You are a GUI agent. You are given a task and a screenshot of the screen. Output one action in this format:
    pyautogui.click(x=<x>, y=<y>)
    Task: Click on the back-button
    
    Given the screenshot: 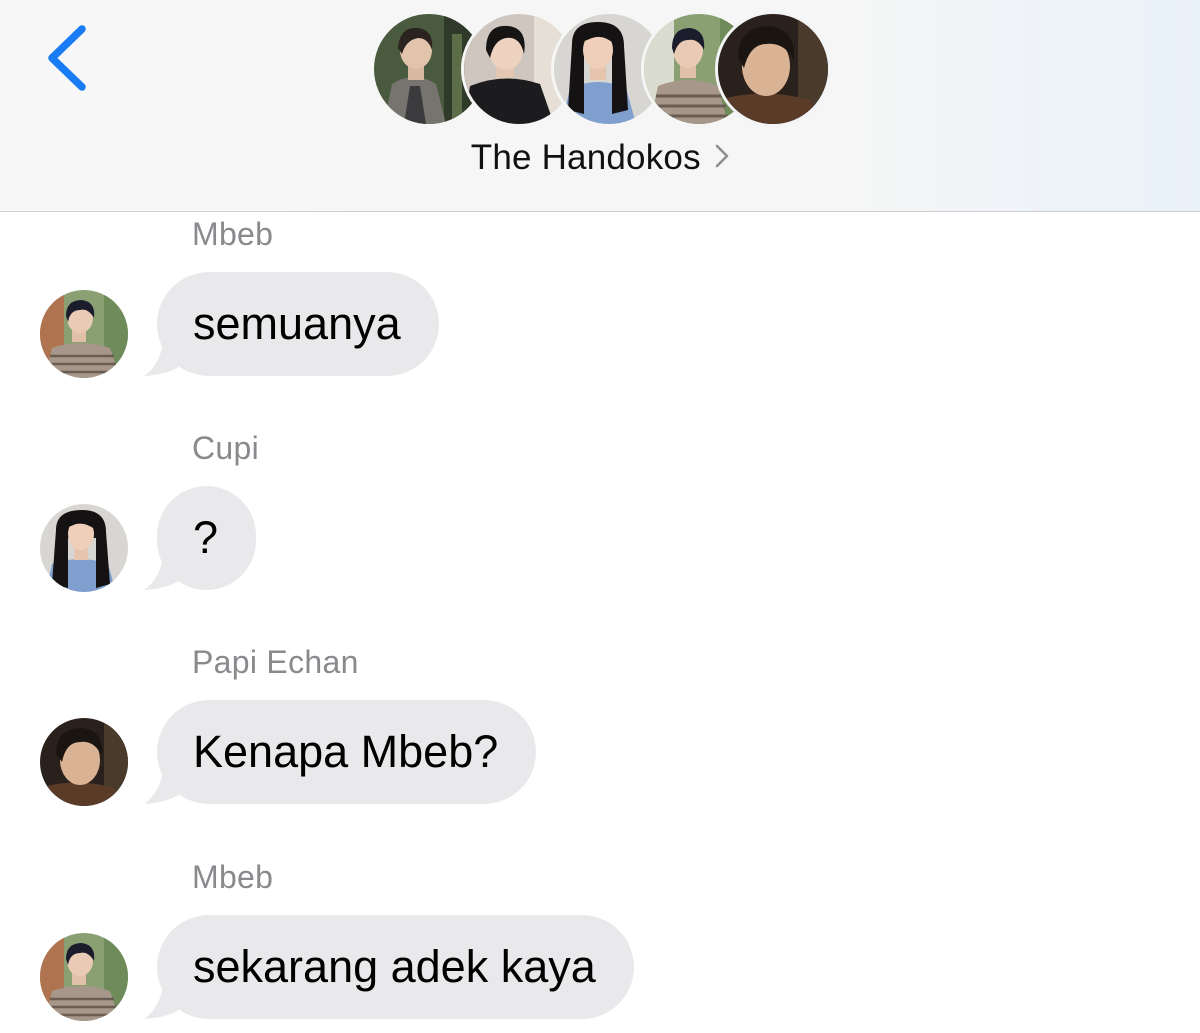 What is the action you would take?
    pyautogui.click(x=70, y=58)
    